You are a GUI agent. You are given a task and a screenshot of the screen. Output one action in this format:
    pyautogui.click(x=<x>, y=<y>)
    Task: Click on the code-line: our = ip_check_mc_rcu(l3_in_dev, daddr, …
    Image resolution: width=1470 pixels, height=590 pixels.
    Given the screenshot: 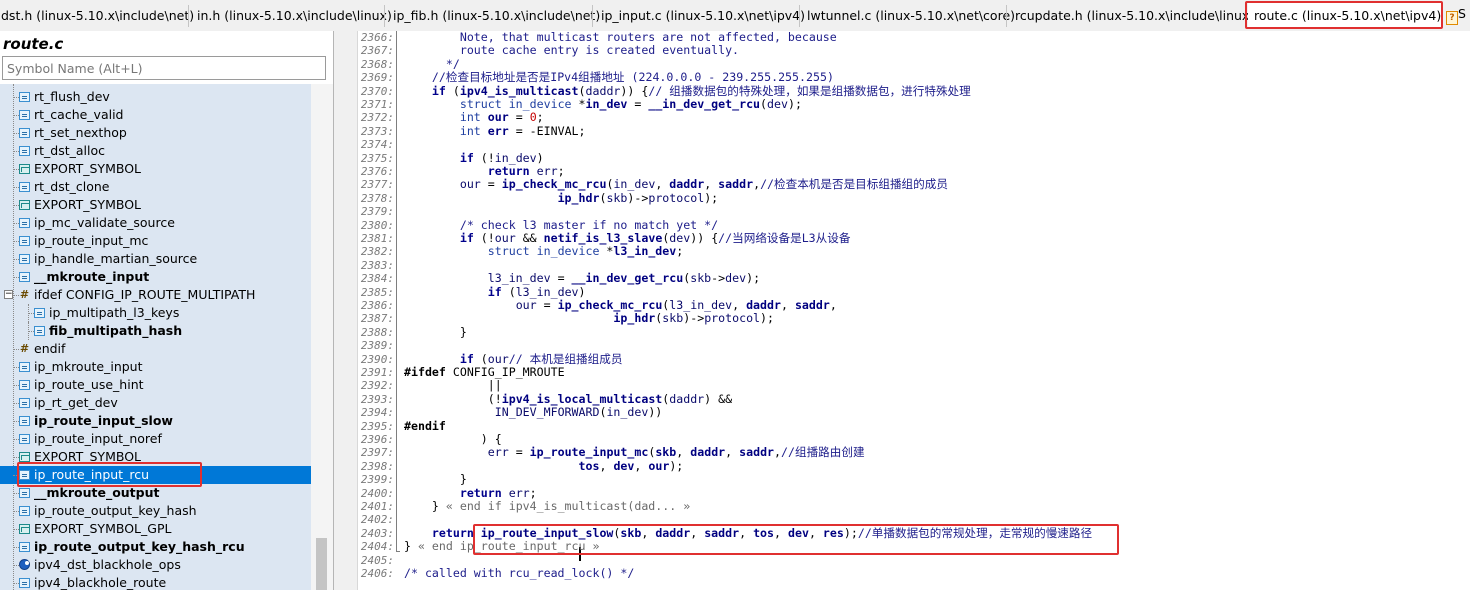 What is the action you would take?
    pyautogui.click(x=620, y=305)
    